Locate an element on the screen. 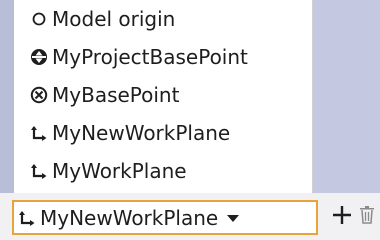 This screenshot has width=380, height=240. list-item-my-base-point: MyBasePoint is located at coordinates (163, 95).